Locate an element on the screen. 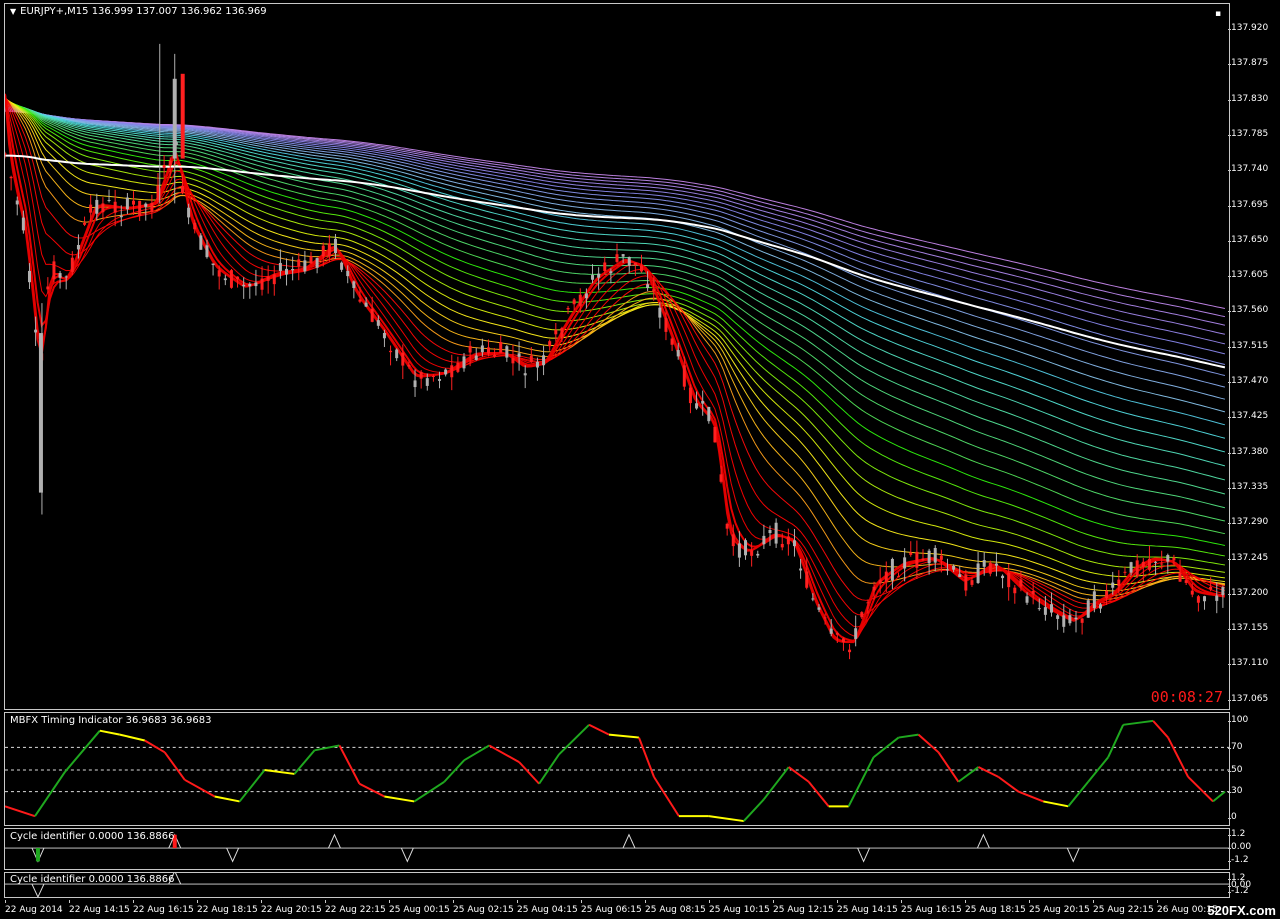 This screenshot has height=919, width=1280. time-axis-label: 22 Aug 20:15 is located at coordinates (291, 907).